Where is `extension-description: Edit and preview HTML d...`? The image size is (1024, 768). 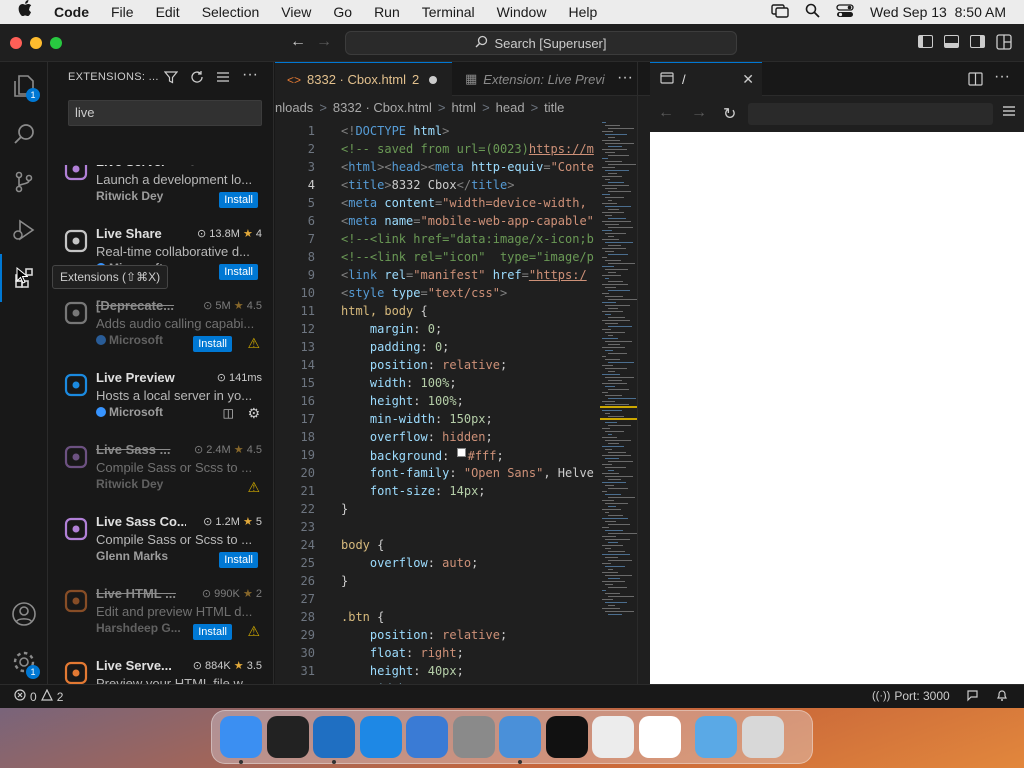
extension-description: Edit and preview HTML d... is located at coordinates (174, 611).